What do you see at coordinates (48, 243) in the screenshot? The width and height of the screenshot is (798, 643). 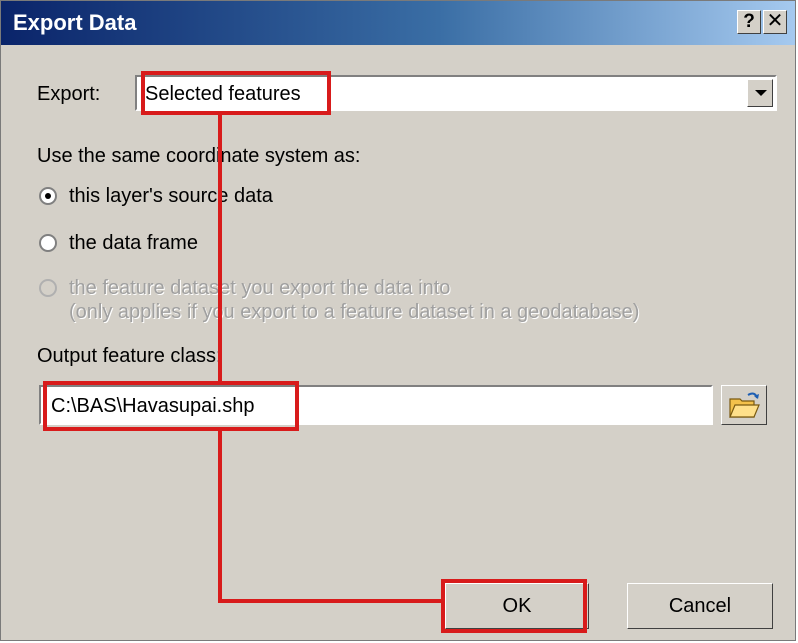 I see `radio-data-frame` at bounding box center [48, 243].